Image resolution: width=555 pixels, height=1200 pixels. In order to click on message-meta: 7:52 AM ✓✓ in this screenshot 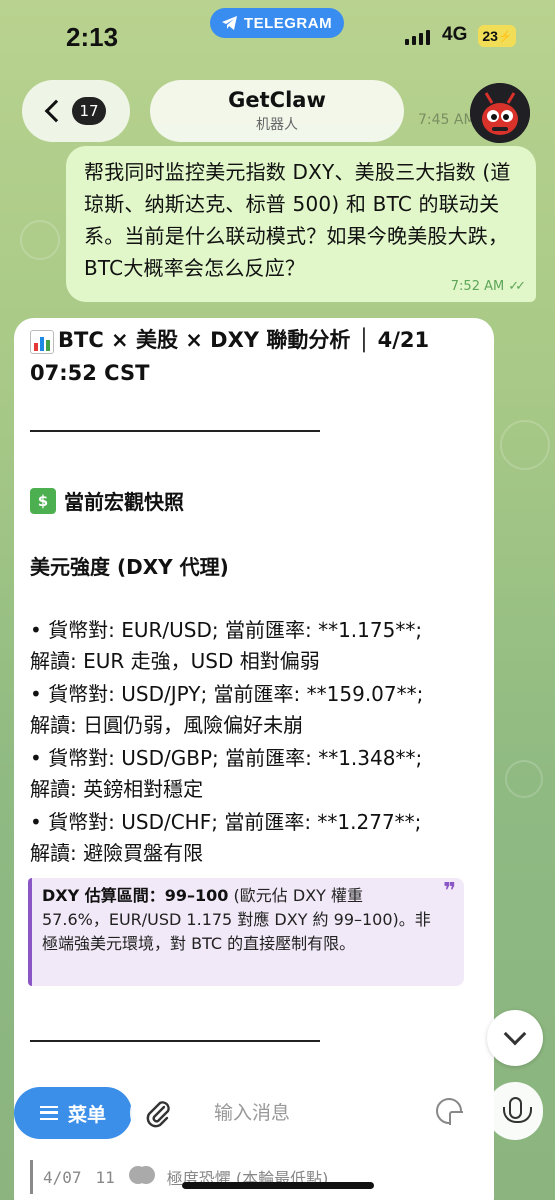, I will do `click(488, 286)`.